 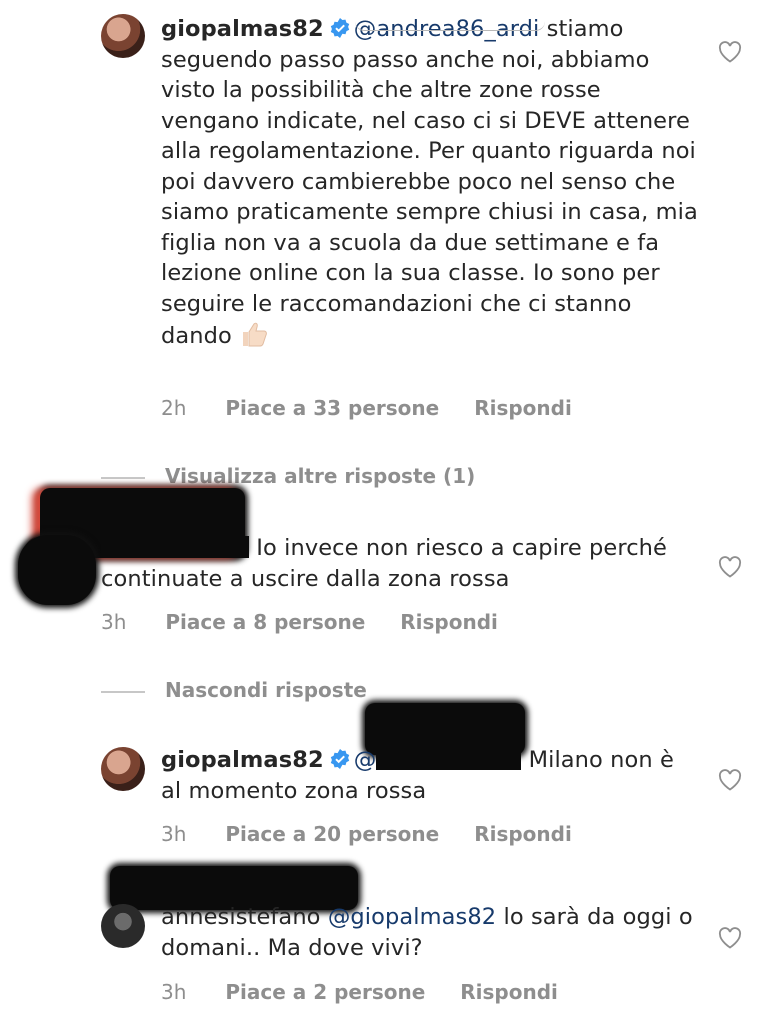 What do you see at coordinates (265, 622) in the screenshot?
I see `likes-count: Piace a 8 persone` at bounding box center [265, 622].